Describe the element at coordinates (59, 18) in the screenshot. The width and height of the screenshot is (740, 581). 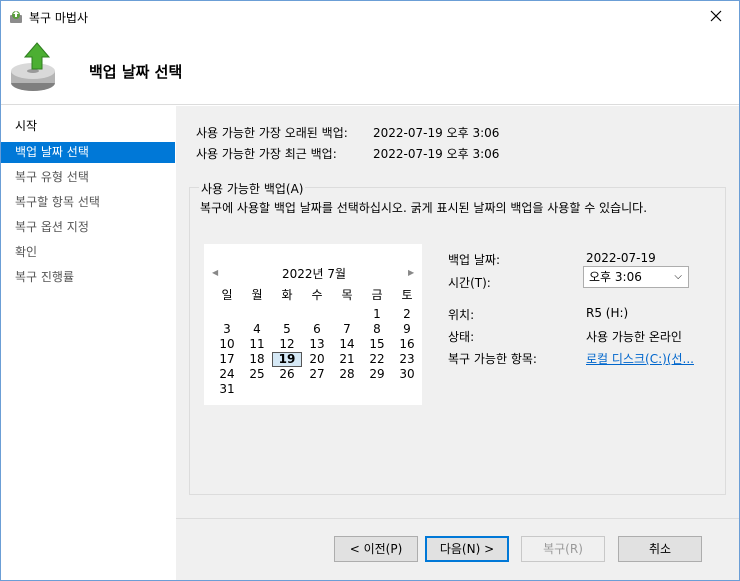
I see `window-title: 복구 마법사` at that location.